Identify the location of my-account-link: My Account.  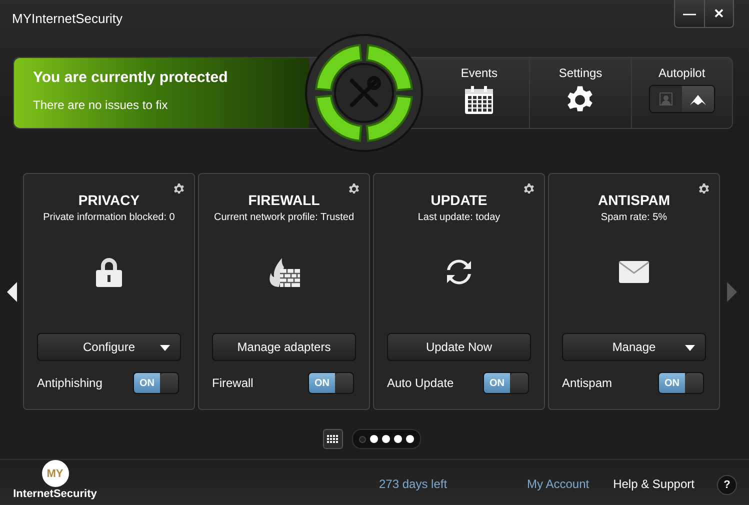
(558, 484).